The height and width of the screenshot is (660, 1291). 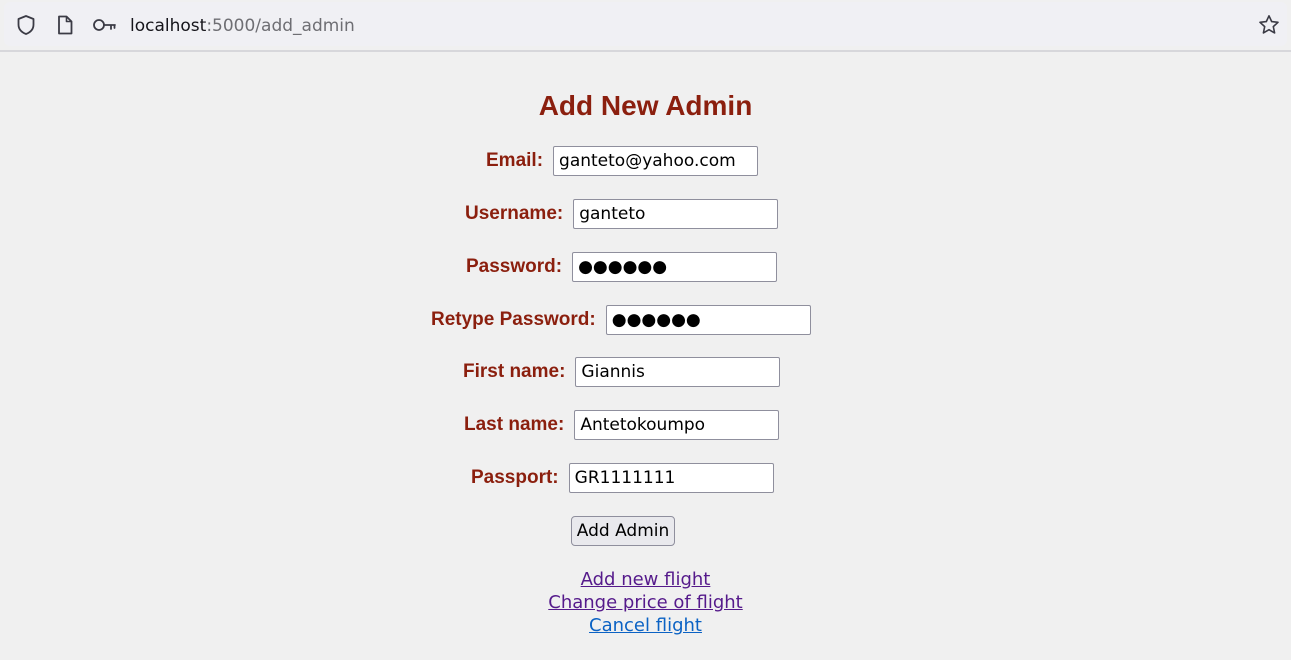 I want to click on retype-password-label: Retype Password:, so click(x=513, y=319).